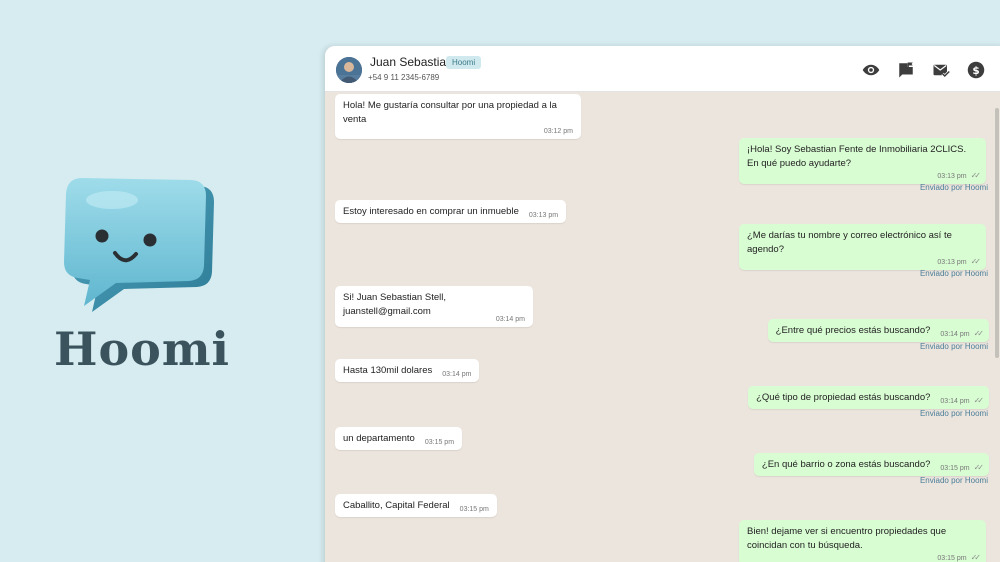  What do you see at coordinates (941, 70) in the screenshot?
I see `mail-check-icon` at bounding box center [941, 70].